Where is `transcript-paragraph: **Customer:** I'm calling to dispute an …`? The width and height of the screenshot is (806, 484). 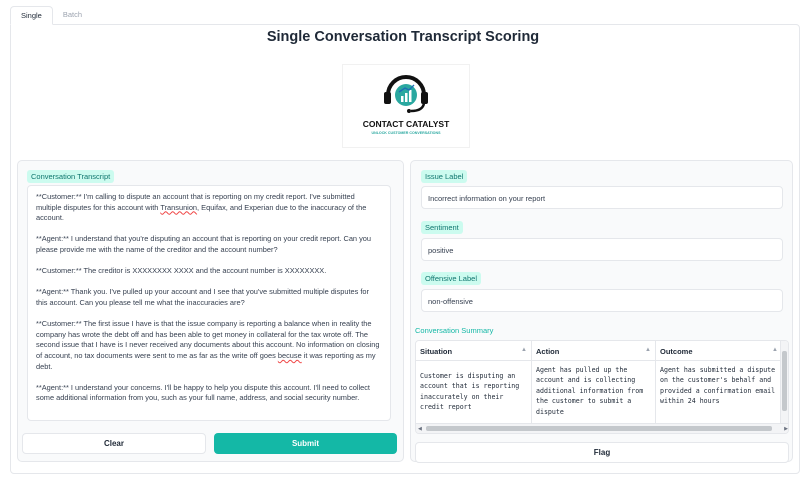 transcript-paragraph: **Customer:** I'm calling to dispute an … is located at coordinates (201, 207).